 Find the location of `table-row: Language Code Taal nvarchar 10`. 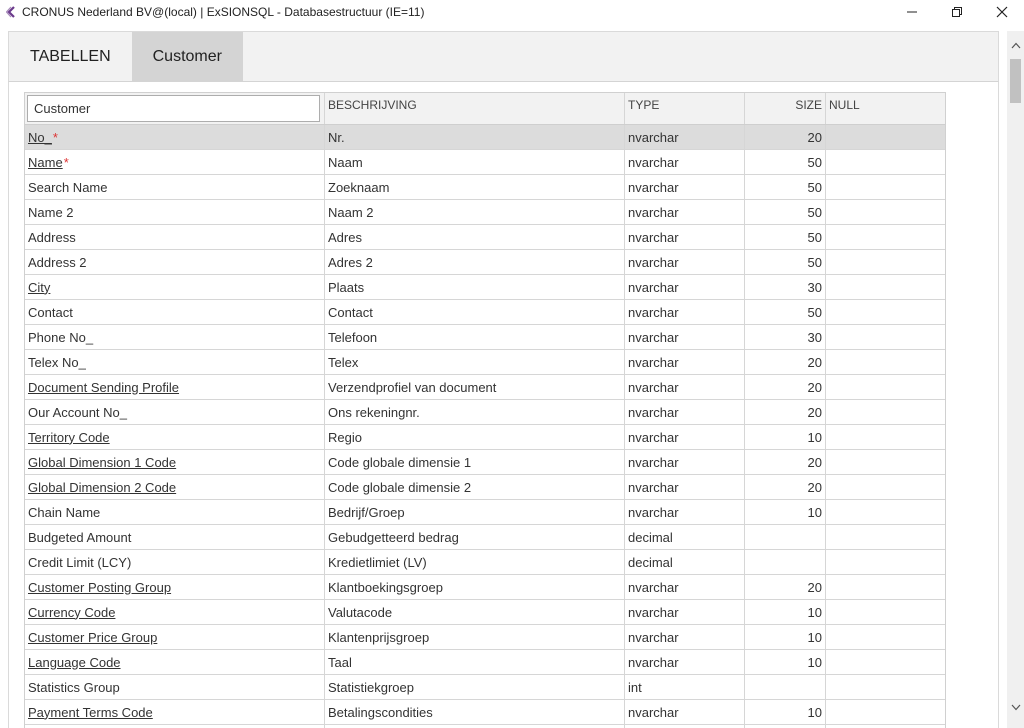

table-row: Language Code Taal nvarchar 10 is located at coordinates (485, 662).